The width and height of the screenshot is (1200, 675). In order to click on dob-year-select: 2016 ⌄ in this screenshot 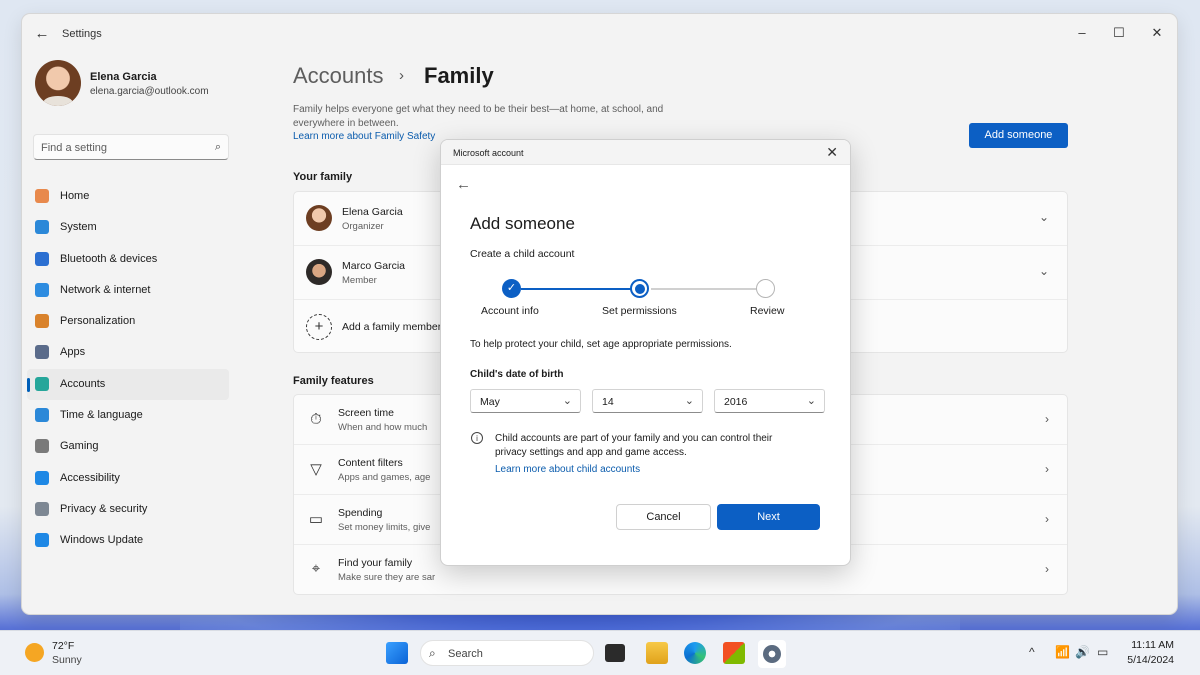, I will do `click(769, 401)`.